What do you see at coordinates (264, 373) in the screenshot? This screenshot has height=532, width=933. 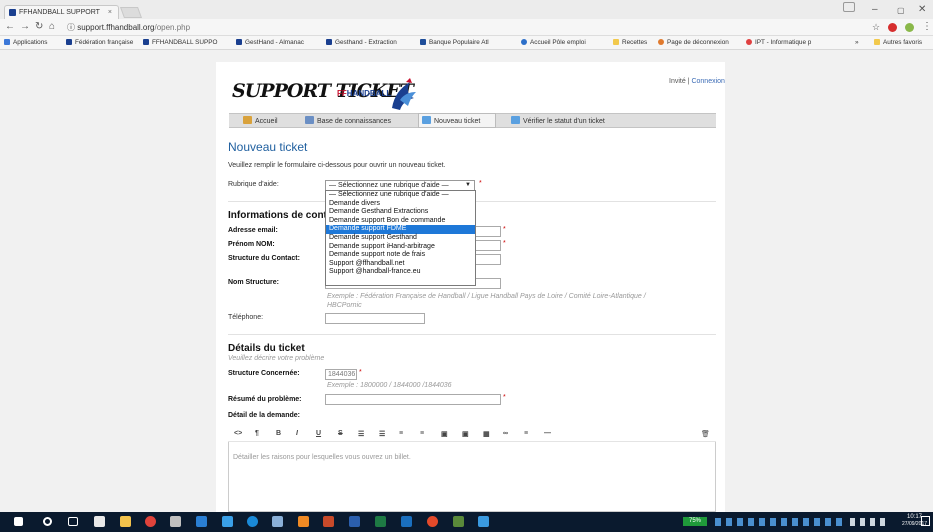 I see `structure-concernee-label: Structure Concernée:` at bounding box center [264, 373].